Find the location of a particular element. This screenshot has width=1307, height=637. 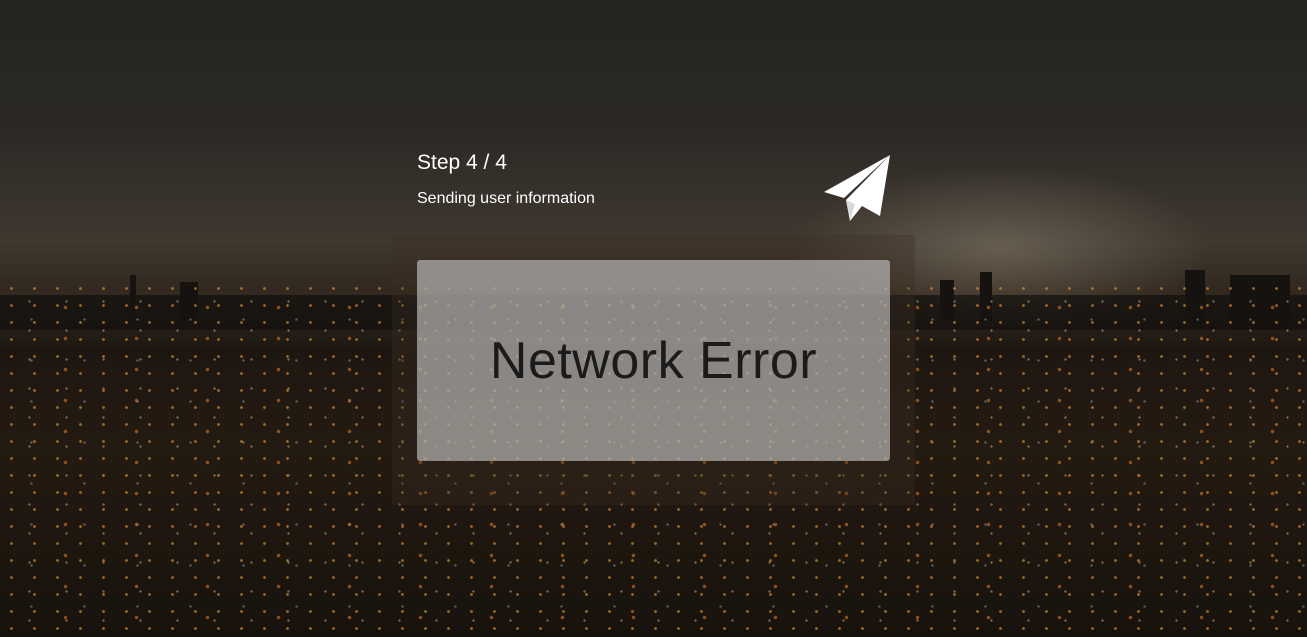

error-message: Network Error is located at coordinates (653, 360).